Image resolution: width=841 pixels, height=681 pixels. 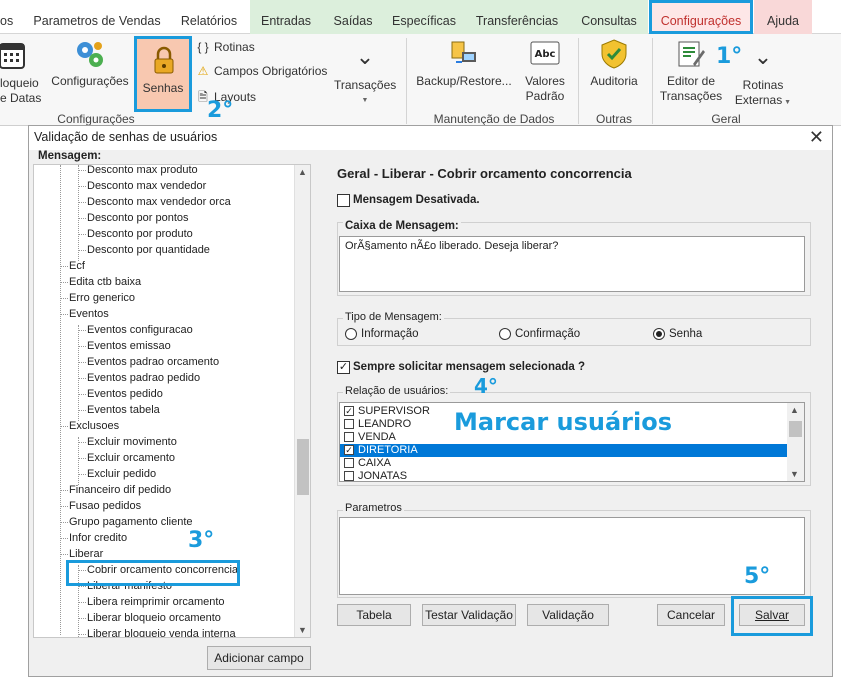 I want to click on tree-scrollbar: ▲ ▼, so click(x=302, y=401).